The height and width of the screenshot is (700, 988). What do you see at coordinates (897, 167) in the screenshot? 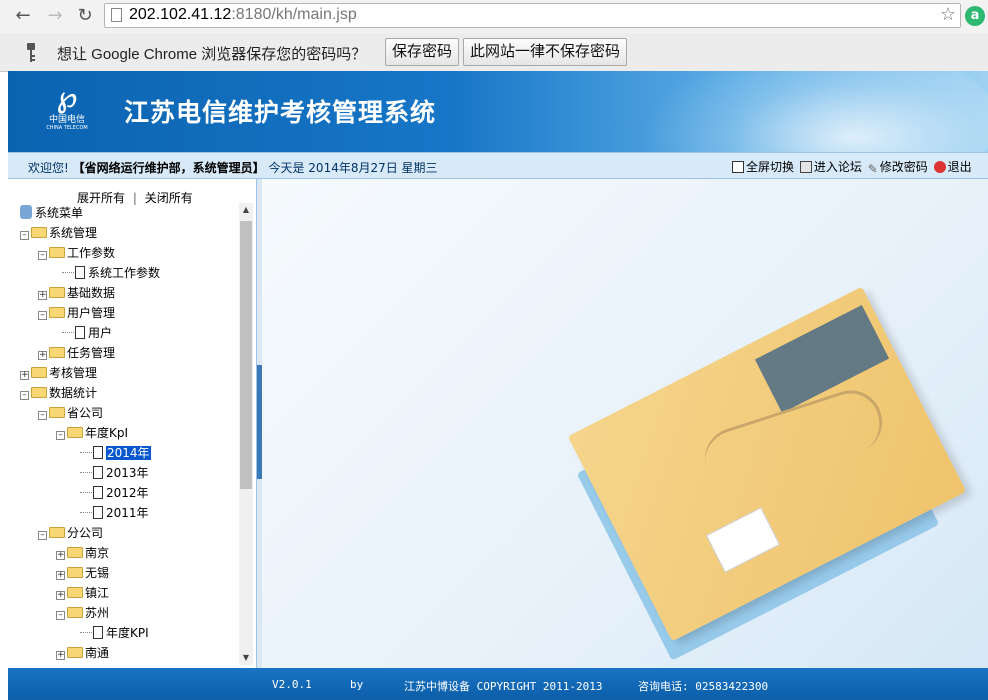
I see `change-password-link: ✎ 修改密码` at bounding box center [897, 167].